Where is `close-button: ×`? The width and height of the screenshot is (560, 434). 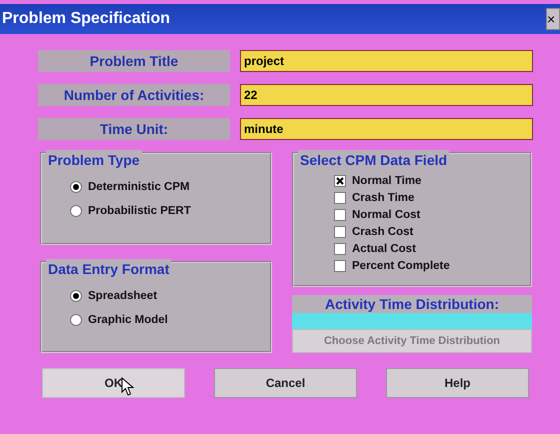
close-button: × is located at coordinates (553, 19).